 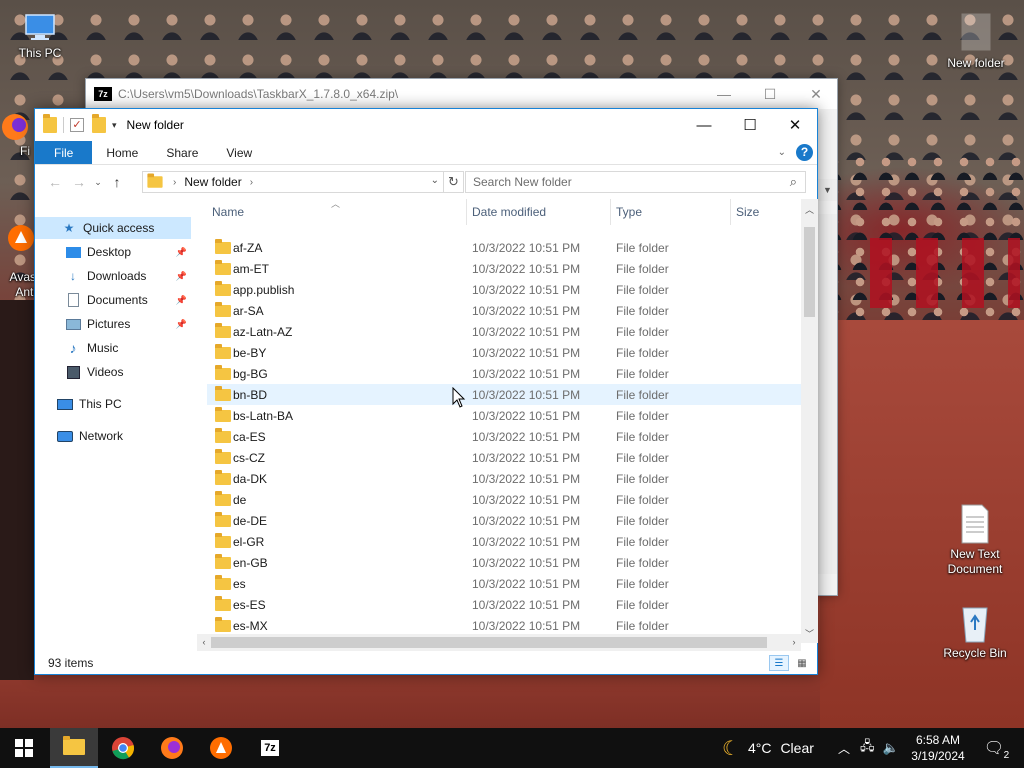 What do you see at coordinates (113, 436) in the screenshot?
I see `nav-item-network: Network` at bounding box center [113, 436].